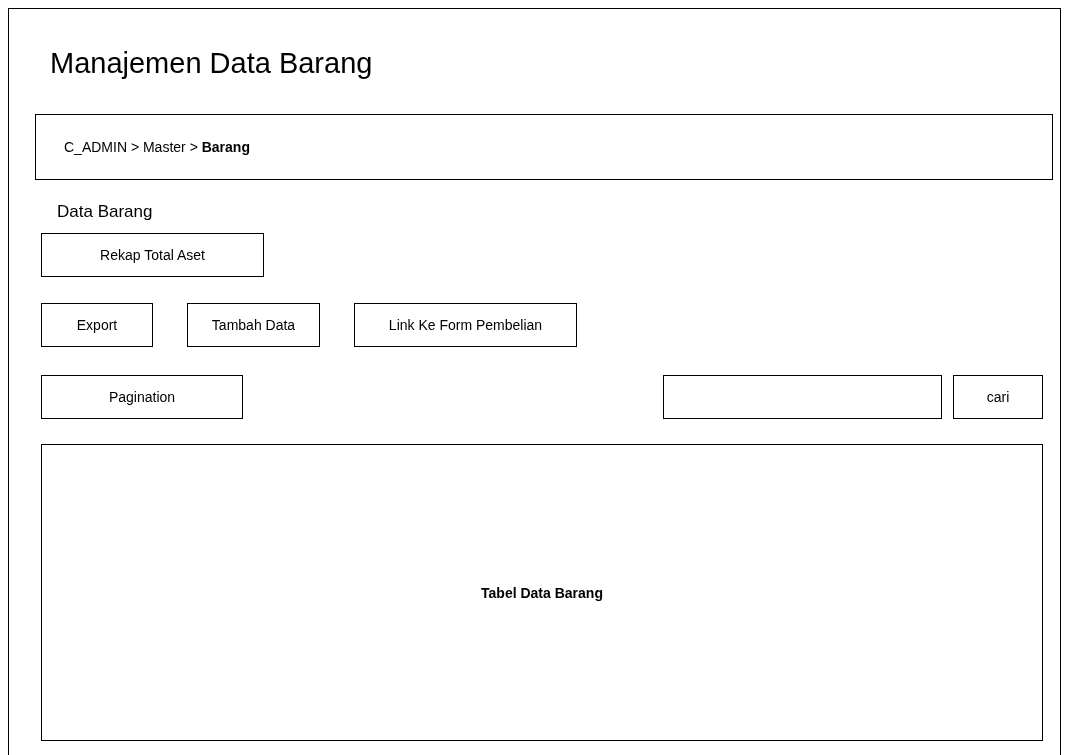  Describe the element at coordinates (998, 397) in the screenshot. I see `search-button: cari` at that location.